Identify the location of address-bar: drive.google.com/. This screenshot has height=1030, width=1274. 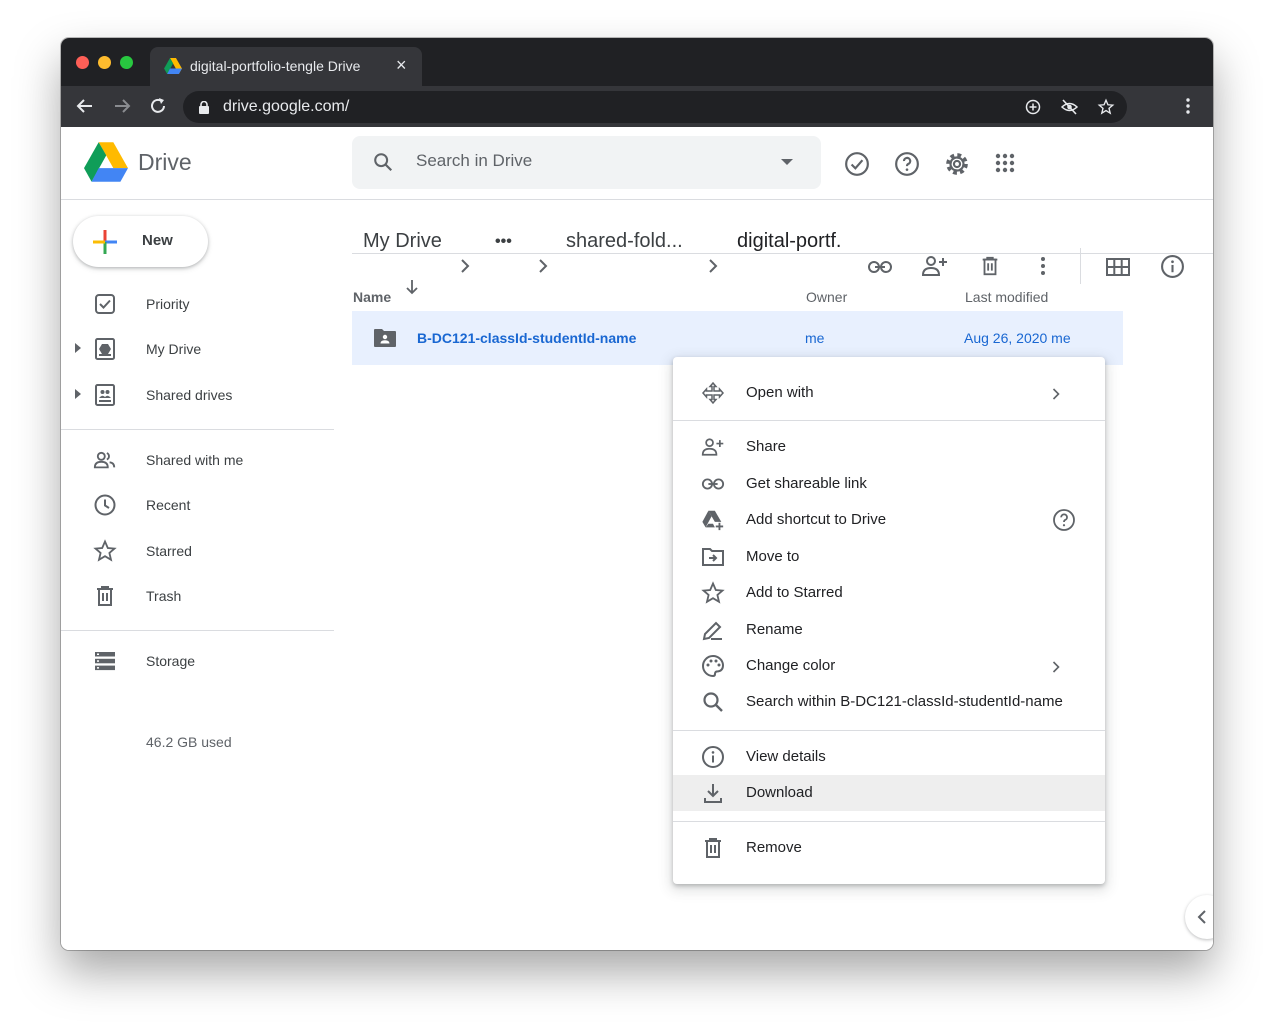
(655, 107).